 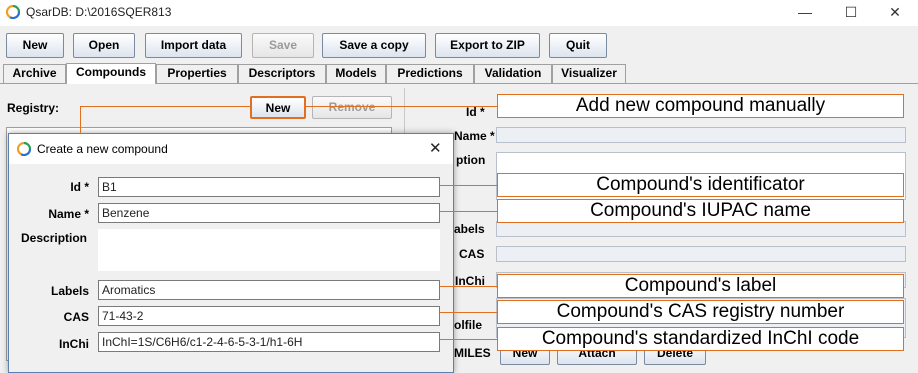 What do you see at coordinates (68, 214) in the screenshot?
I see `dialog-name-label: Name *` at bounding box center [68, 214].